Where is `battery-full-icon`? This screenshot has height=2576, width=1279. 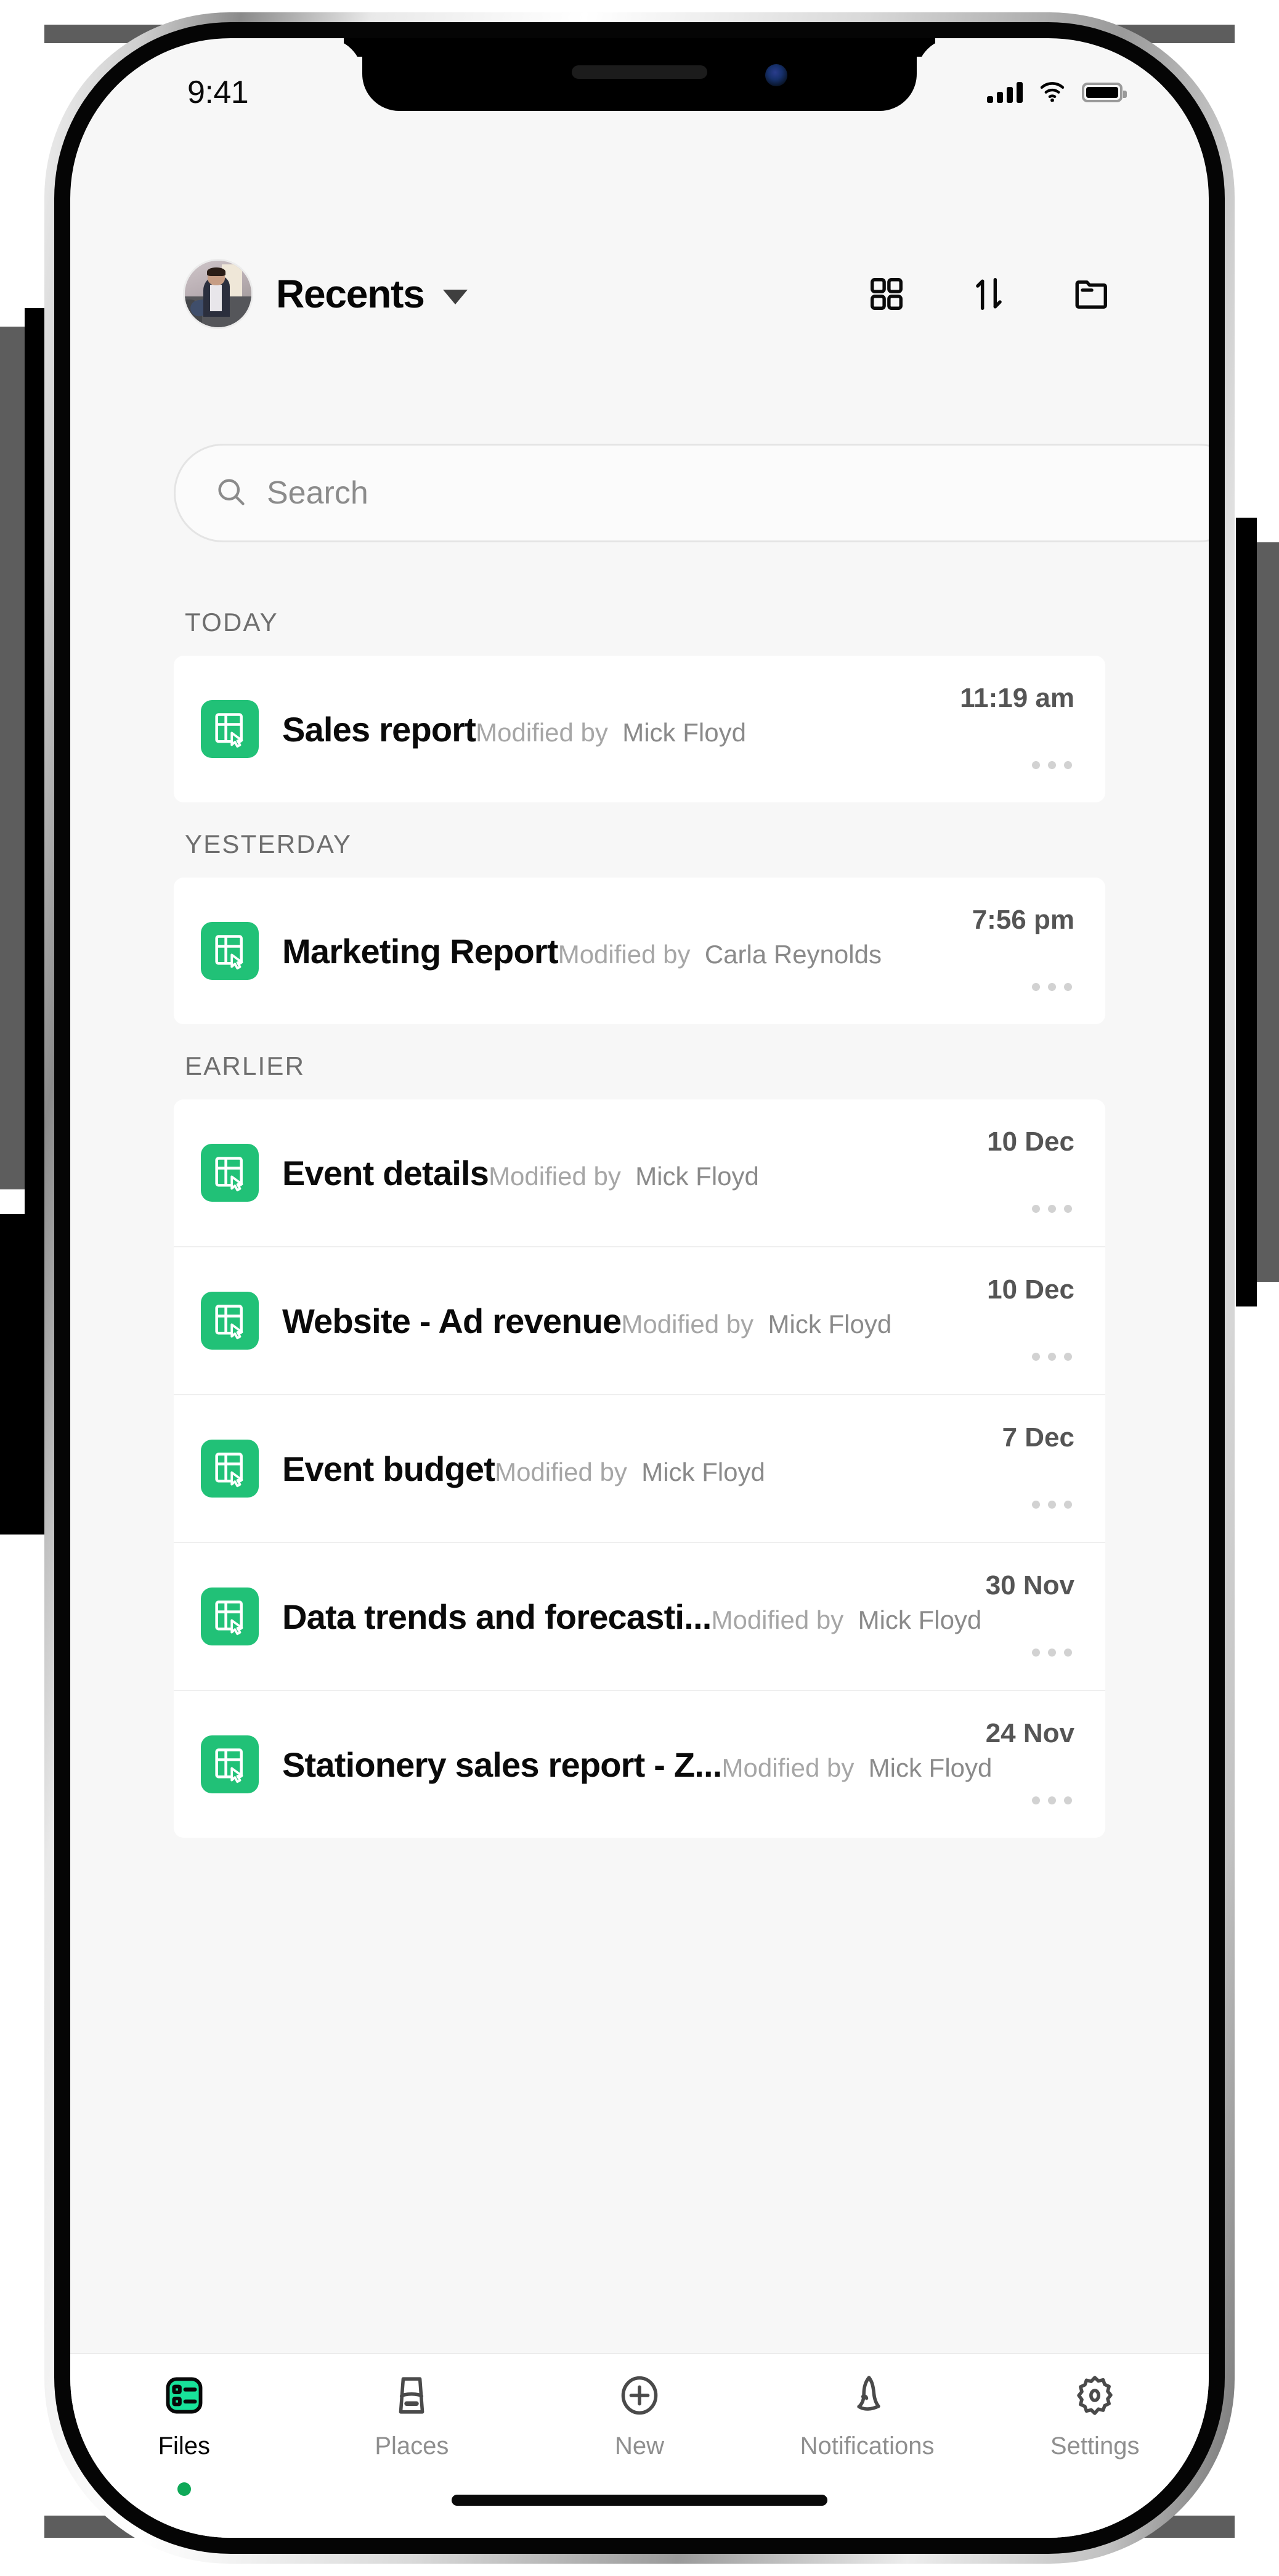 battery-full-icon is located at coordinates (1104, 93).